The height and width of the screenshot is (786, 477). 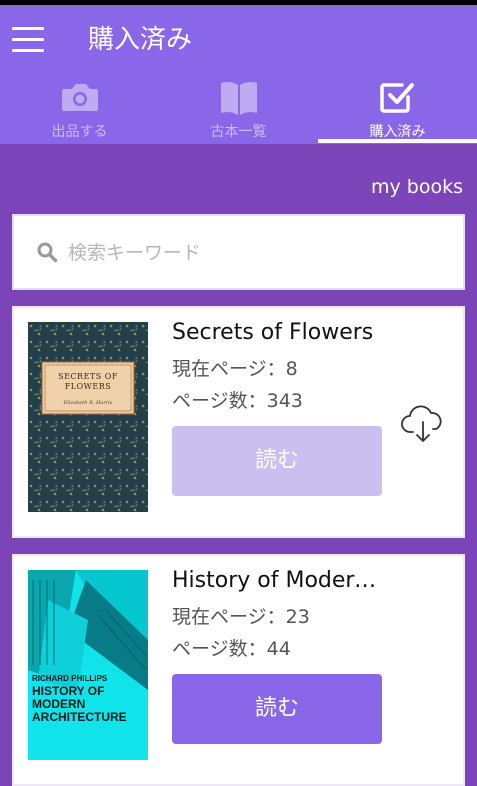 I want to click on page-count: ページ数：343, so click(x=237, y=399).